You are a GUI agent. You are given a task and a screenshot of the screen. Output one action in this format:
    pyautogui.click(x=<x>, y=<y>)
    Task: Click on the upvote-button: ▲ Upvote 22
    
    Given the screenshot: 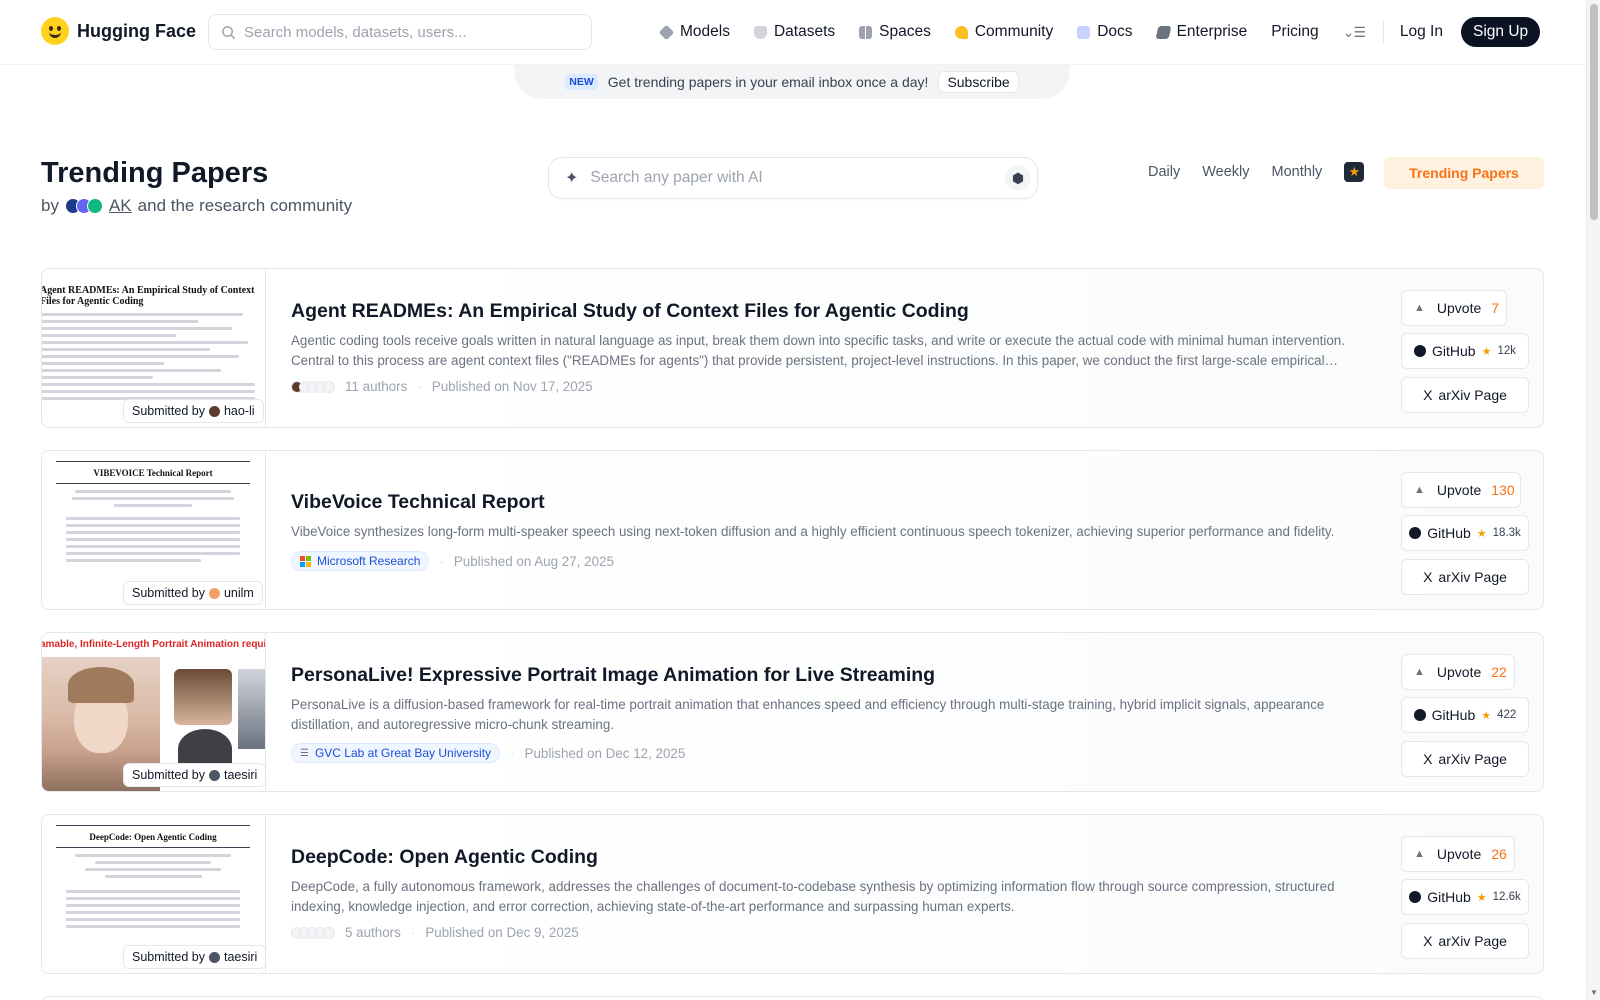 What is the action you would take?
    pyautogui.click(x=1458, y=672)
    